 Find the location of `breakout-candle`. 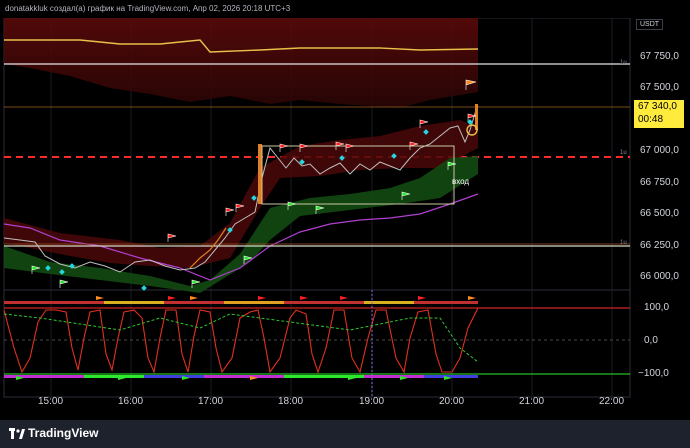

breakout-candle is located at coordinates (260, 174).